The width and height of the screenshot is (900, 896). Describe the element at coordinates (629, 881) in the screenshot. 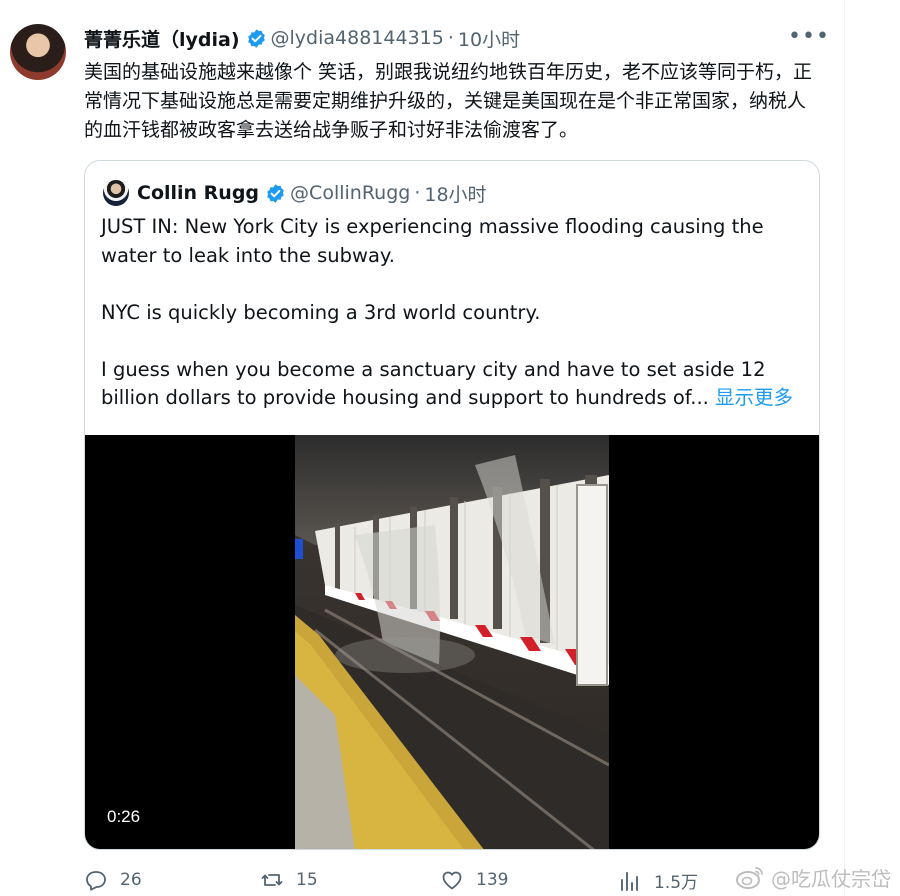

I see `views-icon` at that location.